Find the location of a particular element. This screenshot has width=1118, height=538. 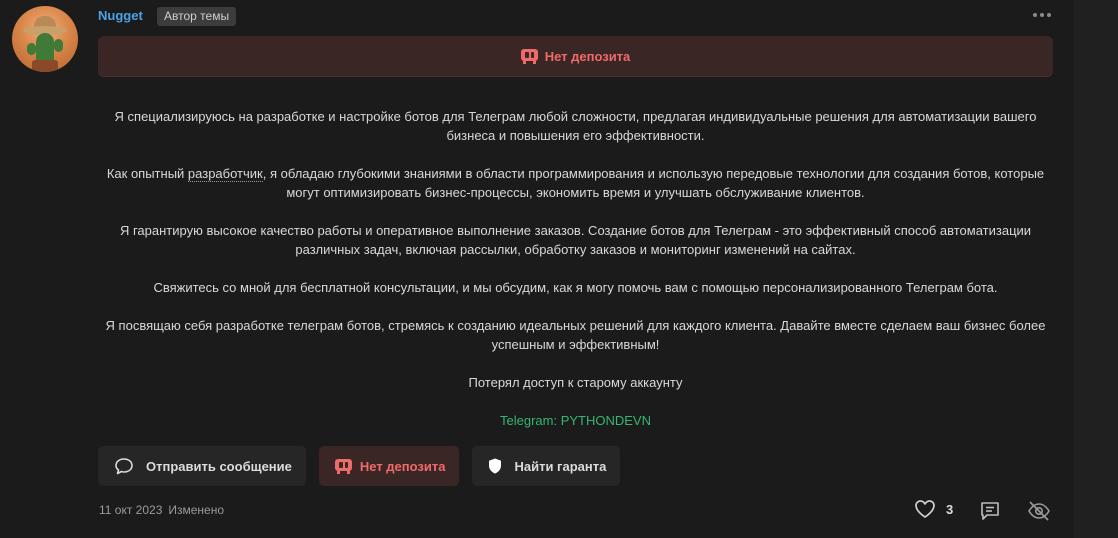

avatar-cactus is located at coordinates (45, 48).